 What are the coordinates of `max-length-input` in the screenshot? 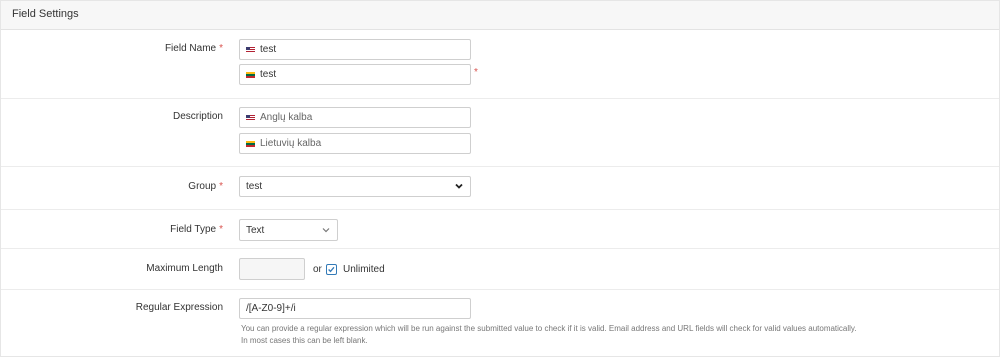 It's located at (272, 269).